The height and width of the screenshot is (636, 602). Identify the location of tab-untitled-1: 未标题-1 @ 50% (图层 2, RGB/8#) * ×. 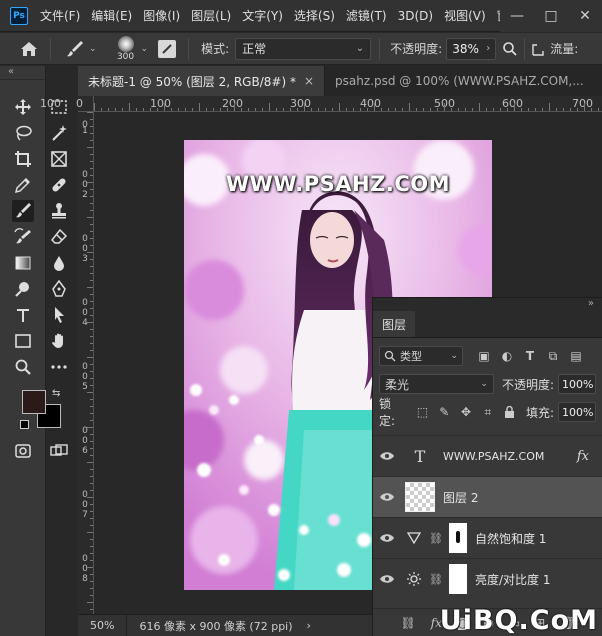
(202, 81).